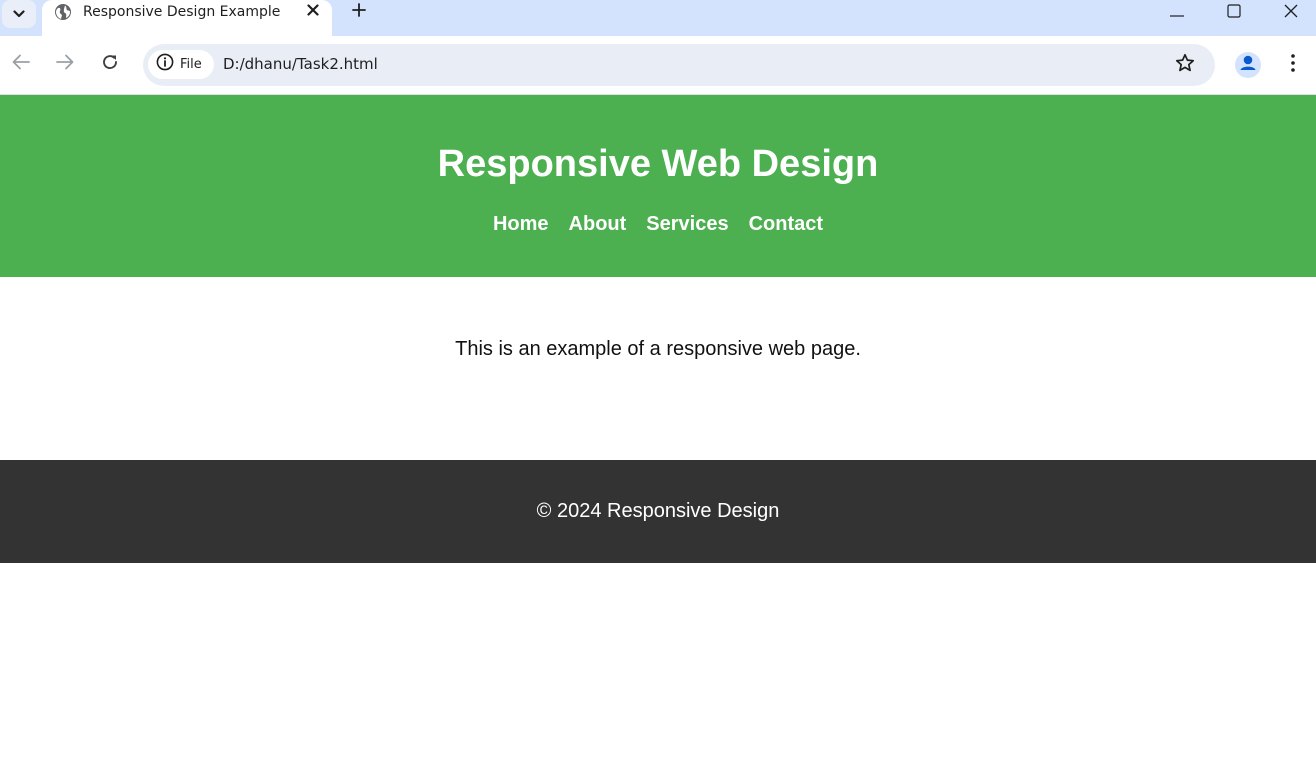  What do you see at coordinates (658, 164) in the screenshot?
I see `page-title: Responsive Web Design` at bounding box center [658, 164].